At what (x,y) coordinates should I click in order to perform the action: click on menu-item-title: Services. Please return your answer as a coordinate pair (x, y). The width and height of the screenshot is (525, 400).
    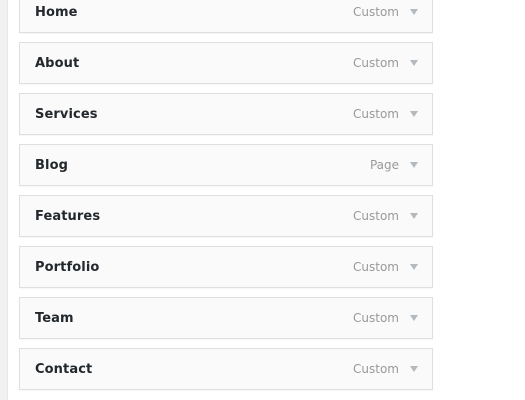
    Looking at the image, I should click on (66, 114).